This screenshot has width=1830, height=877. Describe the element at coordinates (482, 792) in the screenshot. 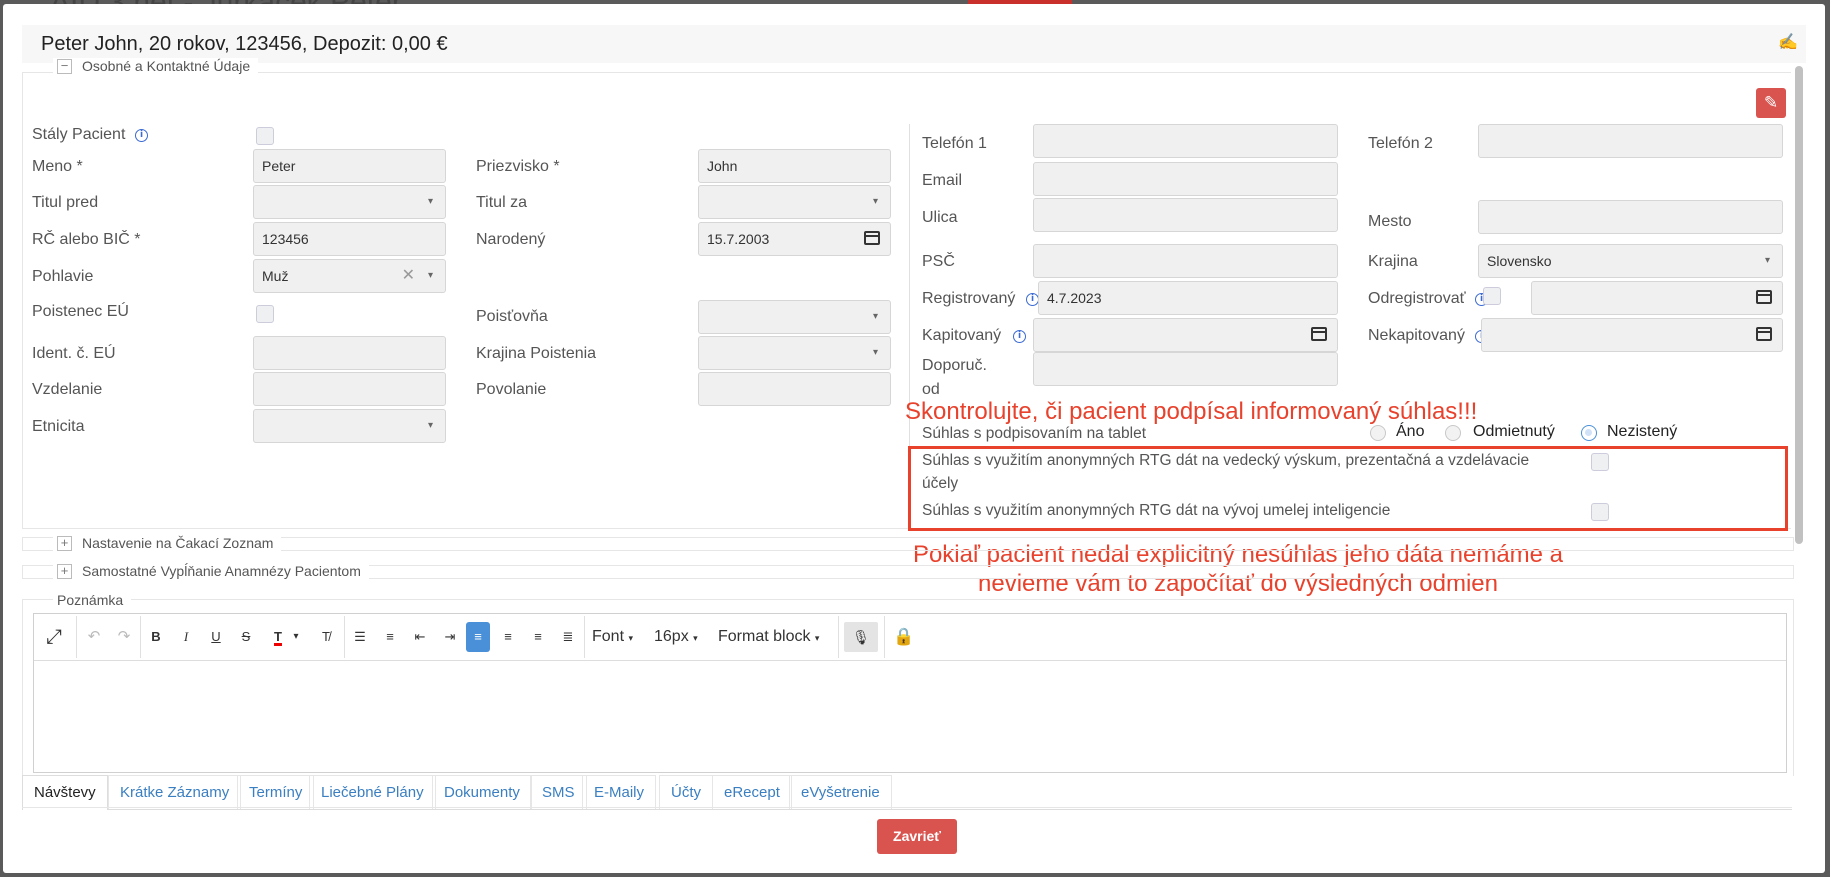

I see `tab-dokumenty: Dokumenty` at that location.